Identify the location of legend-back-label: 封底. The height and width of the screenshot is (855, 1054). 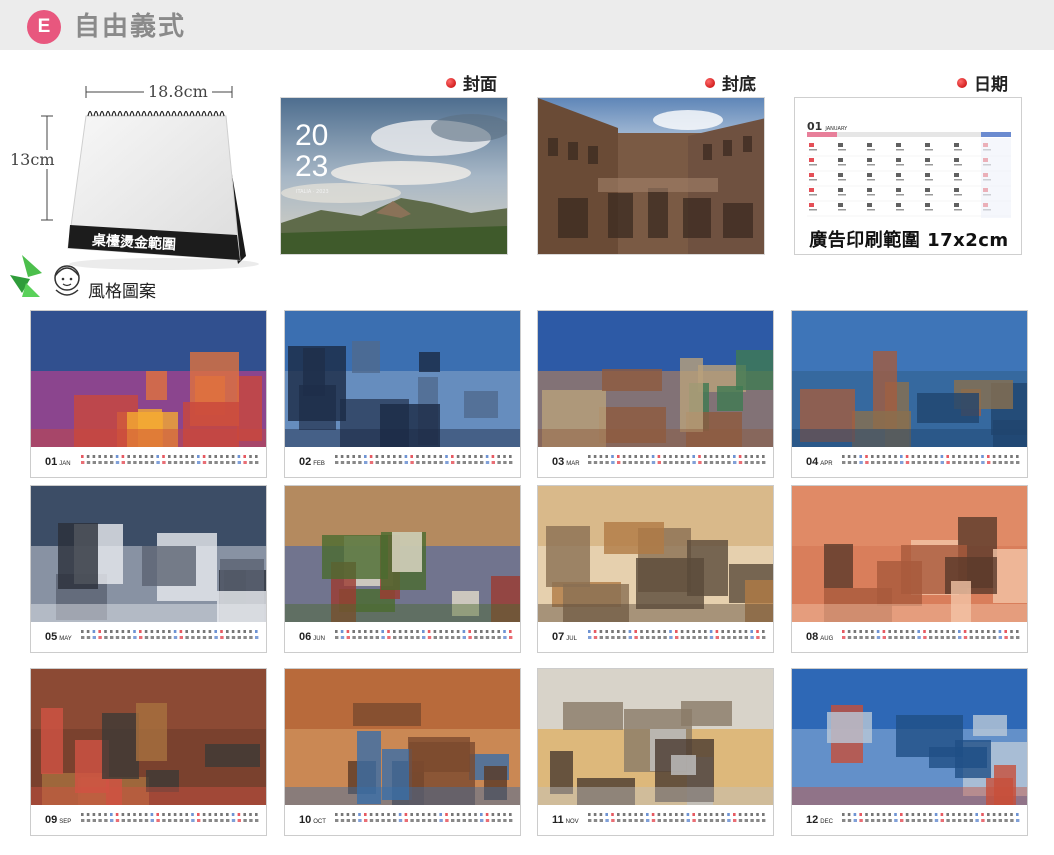
(739, 85).